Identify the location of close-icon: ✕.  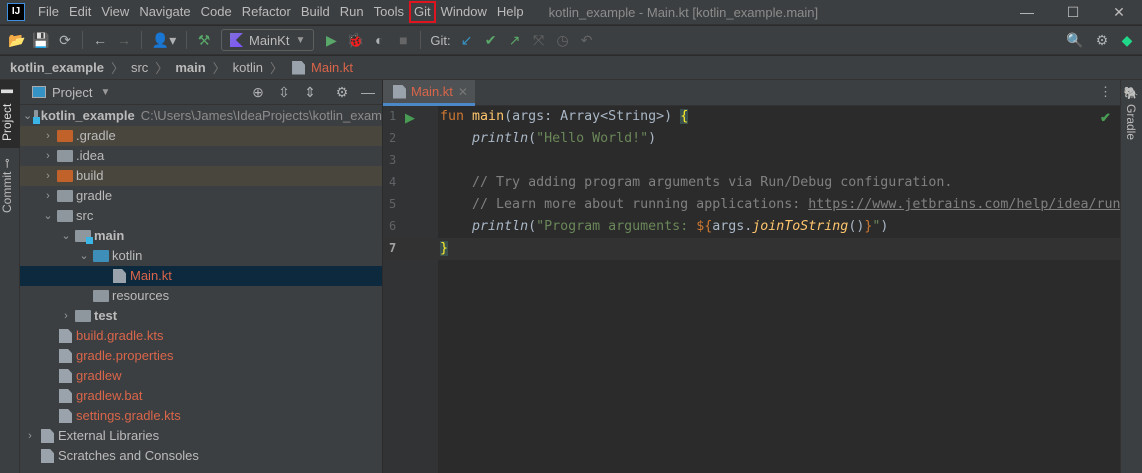
(463, 92).